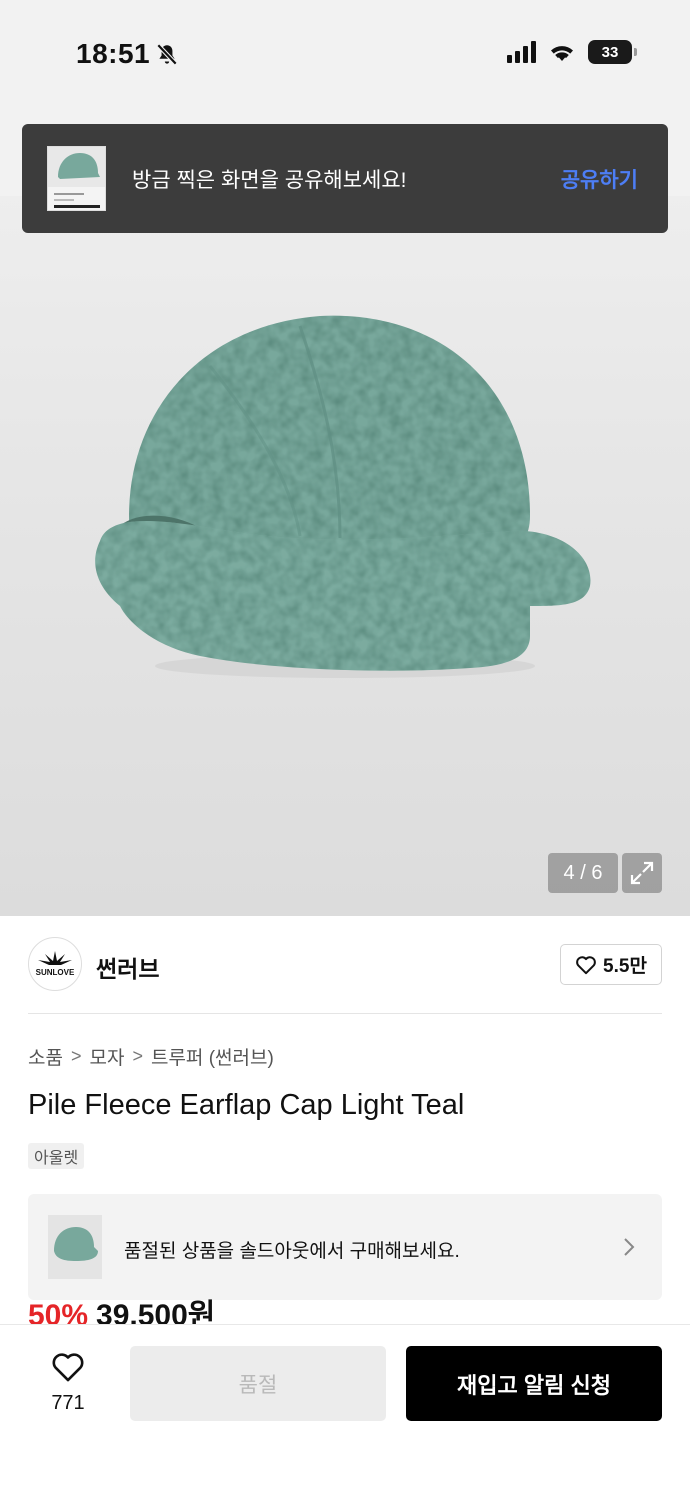 The image size is (690, 1500). I want to click on breadcrumb: 소품 > 모자 > 트루퍼 (썬러브), so click(151, 1056).